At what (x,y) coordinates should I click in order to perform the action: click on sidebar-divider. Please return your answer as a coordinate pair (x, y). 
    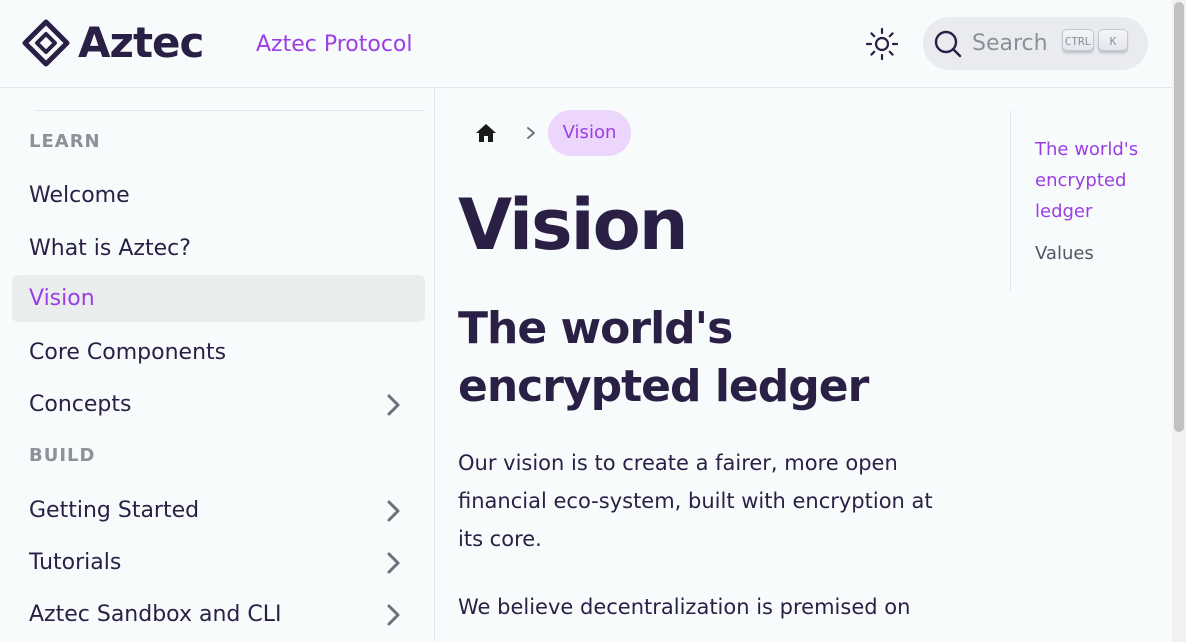
    Looking at the image, I should click on (229, 110).